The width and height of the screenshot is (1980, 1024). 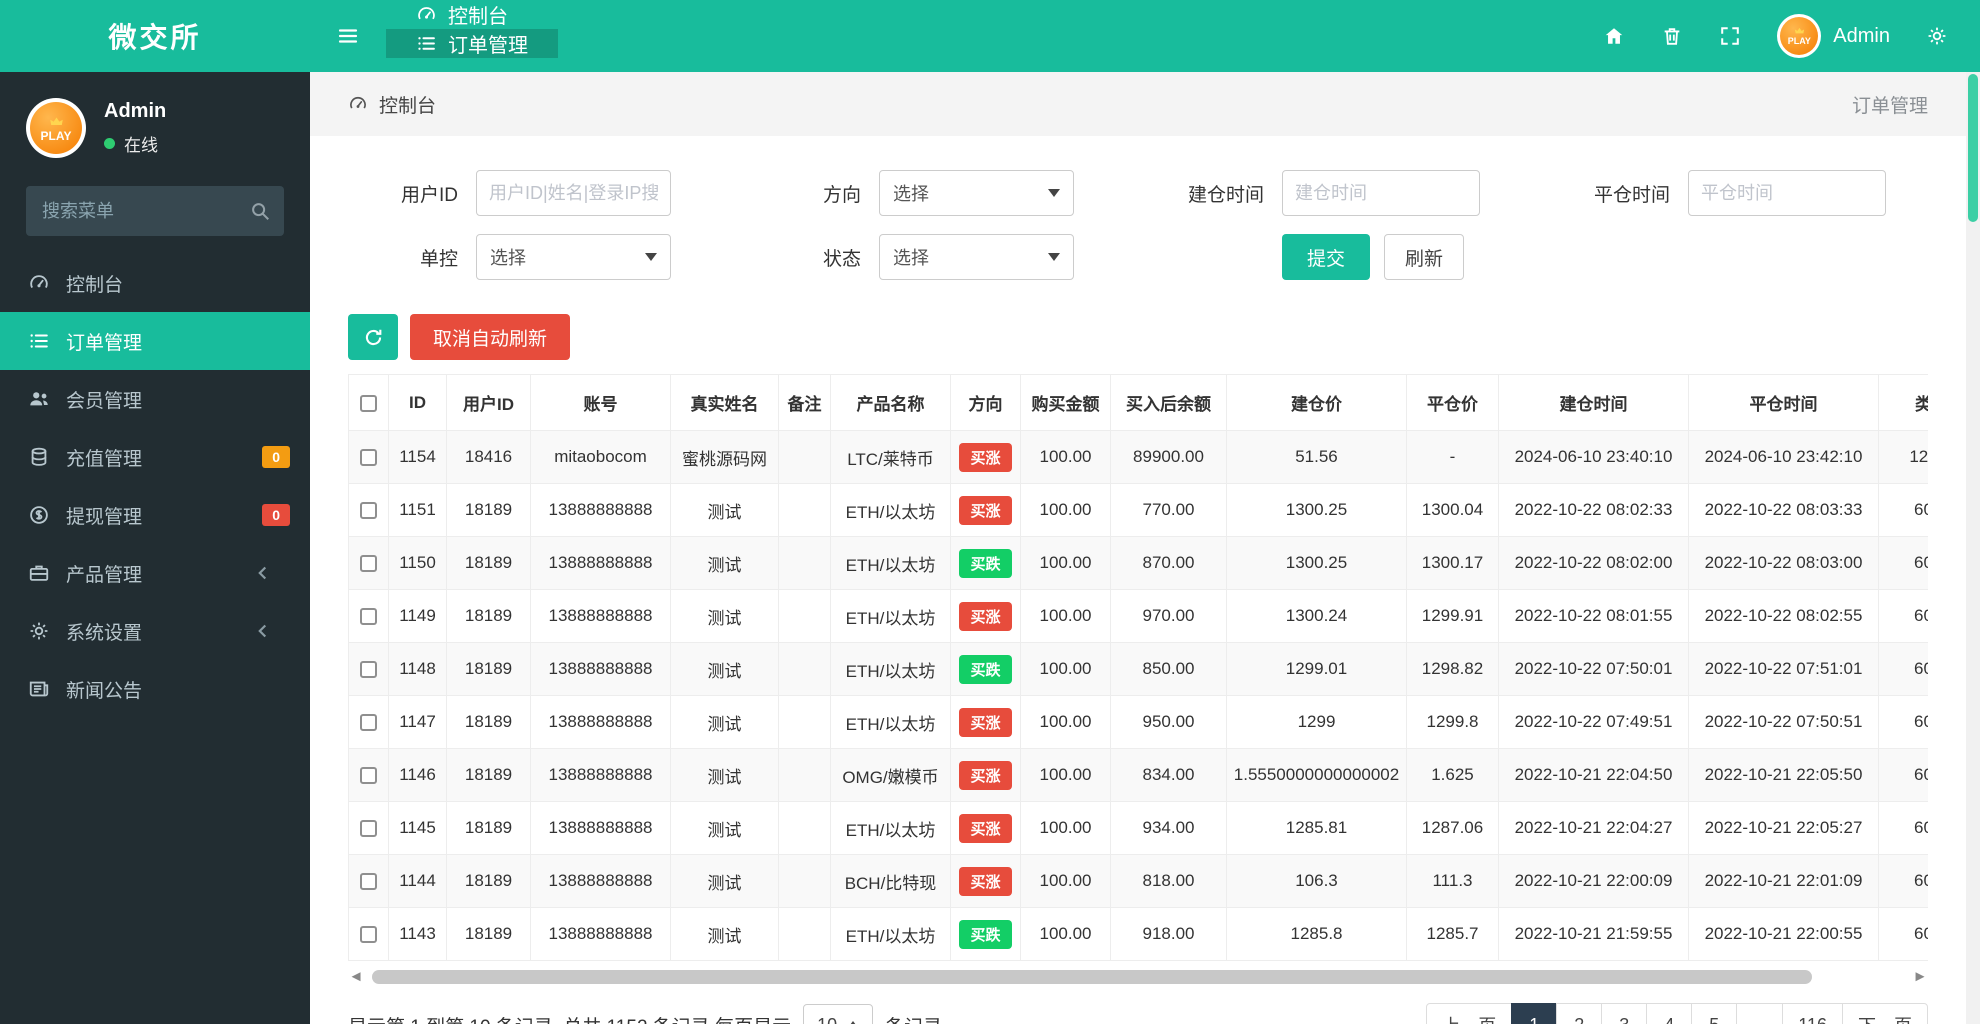 I want to click on brand-logo: 微交所, so click(x=155, y=37).